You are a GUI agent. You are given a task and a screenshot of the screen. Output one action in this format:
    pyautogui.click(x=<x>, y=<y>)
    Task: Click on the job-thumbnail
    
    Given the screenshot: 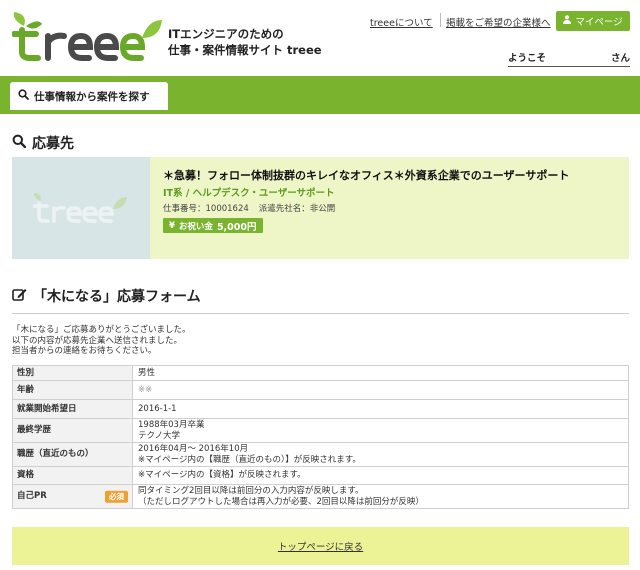 What is the action you would take?
    pyautogui.click(x=81, y=208)
    